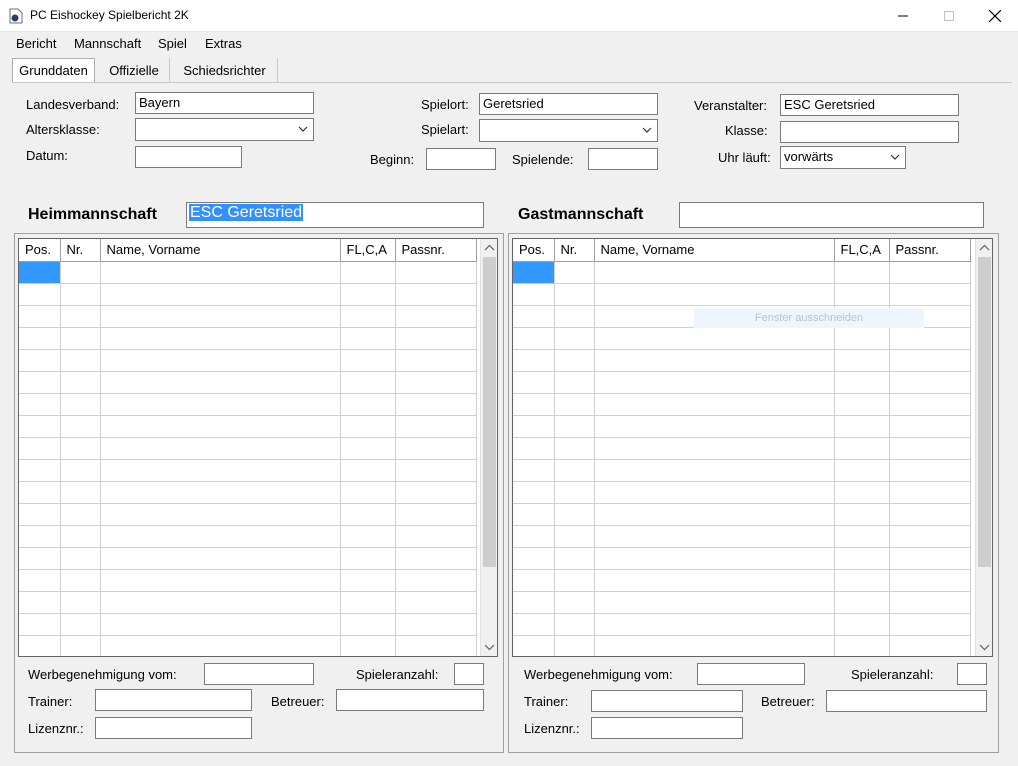 This screenshot has height=766, width=1018. Describe the element at coordinates (949, 15) in the screenshot. I see `maximize-button` at that location.